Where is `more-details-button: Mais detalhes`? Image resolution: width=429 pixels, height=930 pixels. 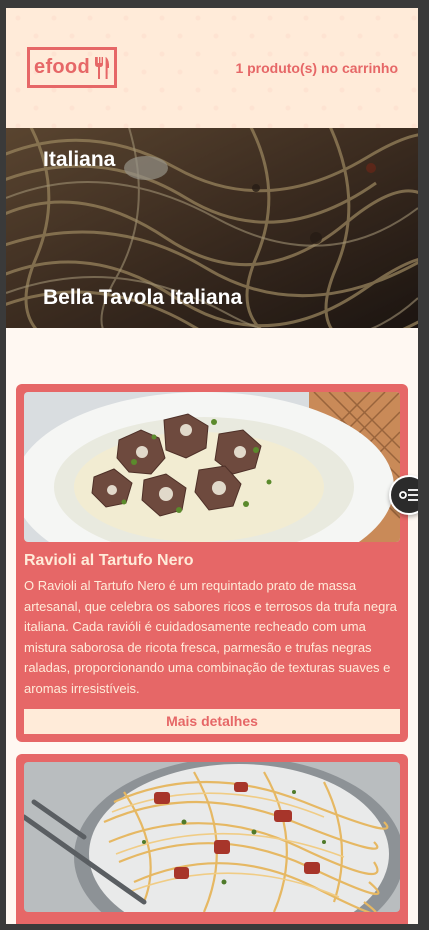
more-details-button: Mais detalhes is located at coordinates (212, 721).